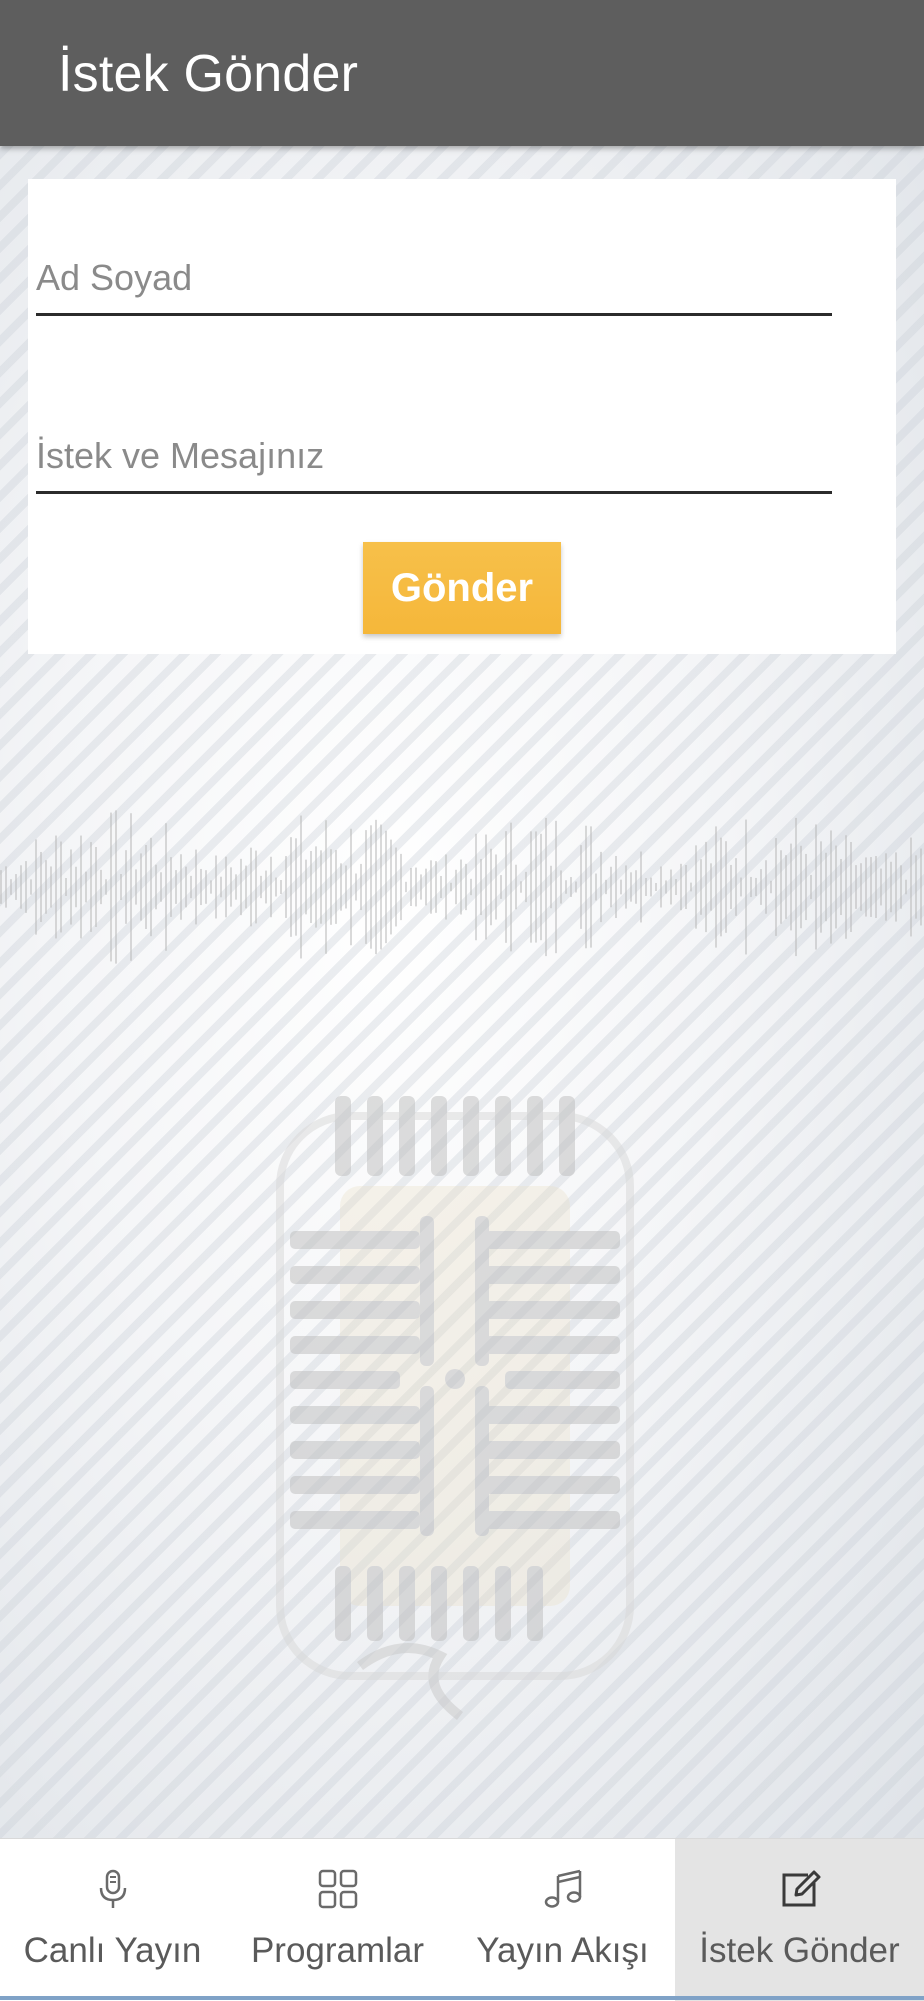 Image resolution: width=924 pixels, height=2001 pixels. Describe the element at coordinates (434, 279) in the screenshot. I see `name-input` at that location.